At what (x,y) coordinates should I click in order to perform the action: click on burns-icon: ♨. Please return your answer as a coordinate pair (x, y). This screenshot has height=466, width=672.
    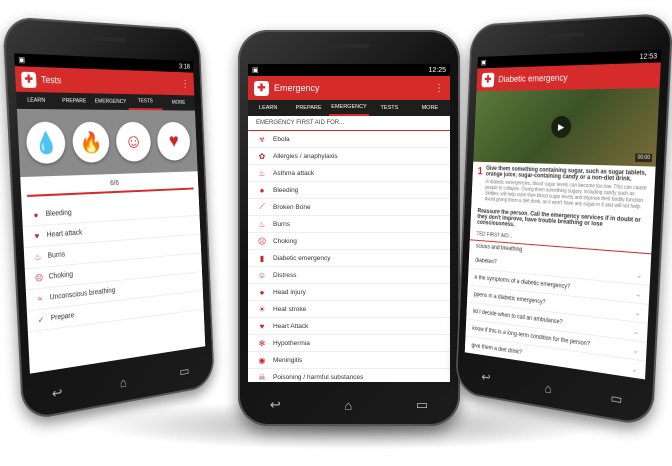
    Looking at the image, I should click on (38, 257).